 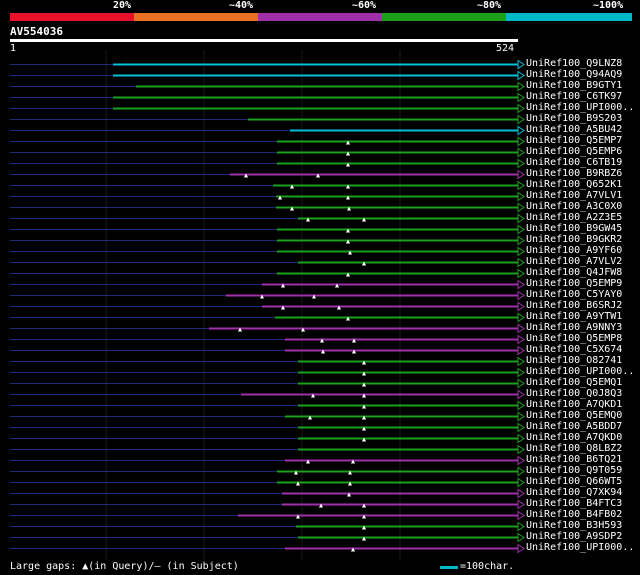 I want to click on hit-label: UniRef100_Q652K1, so click(x=574, y=185).